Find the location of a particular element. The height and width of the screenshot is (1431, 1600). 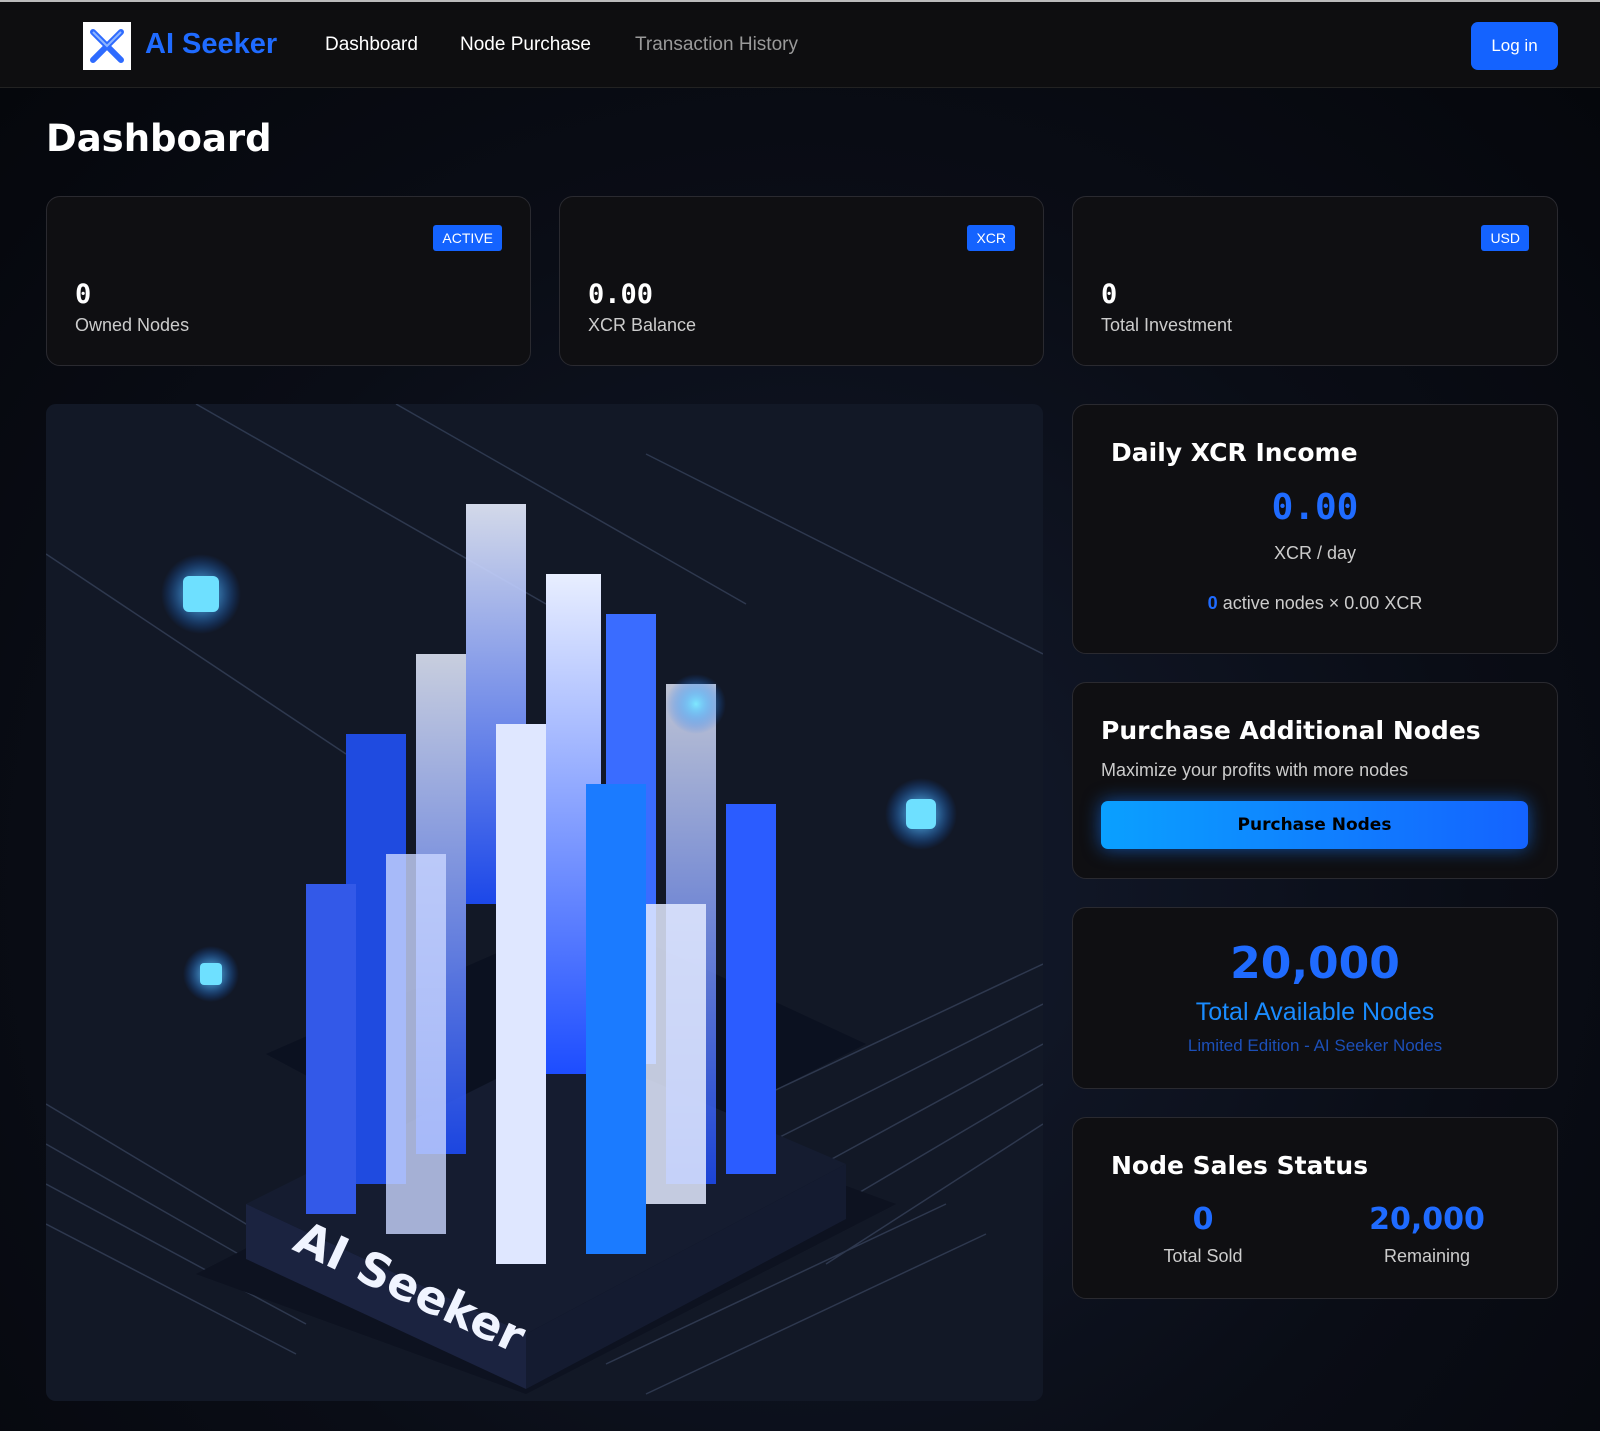

available-nodes-subtitle: Limited Edition - AI Seeker Nodes is located at coordinates (1315, 1045).